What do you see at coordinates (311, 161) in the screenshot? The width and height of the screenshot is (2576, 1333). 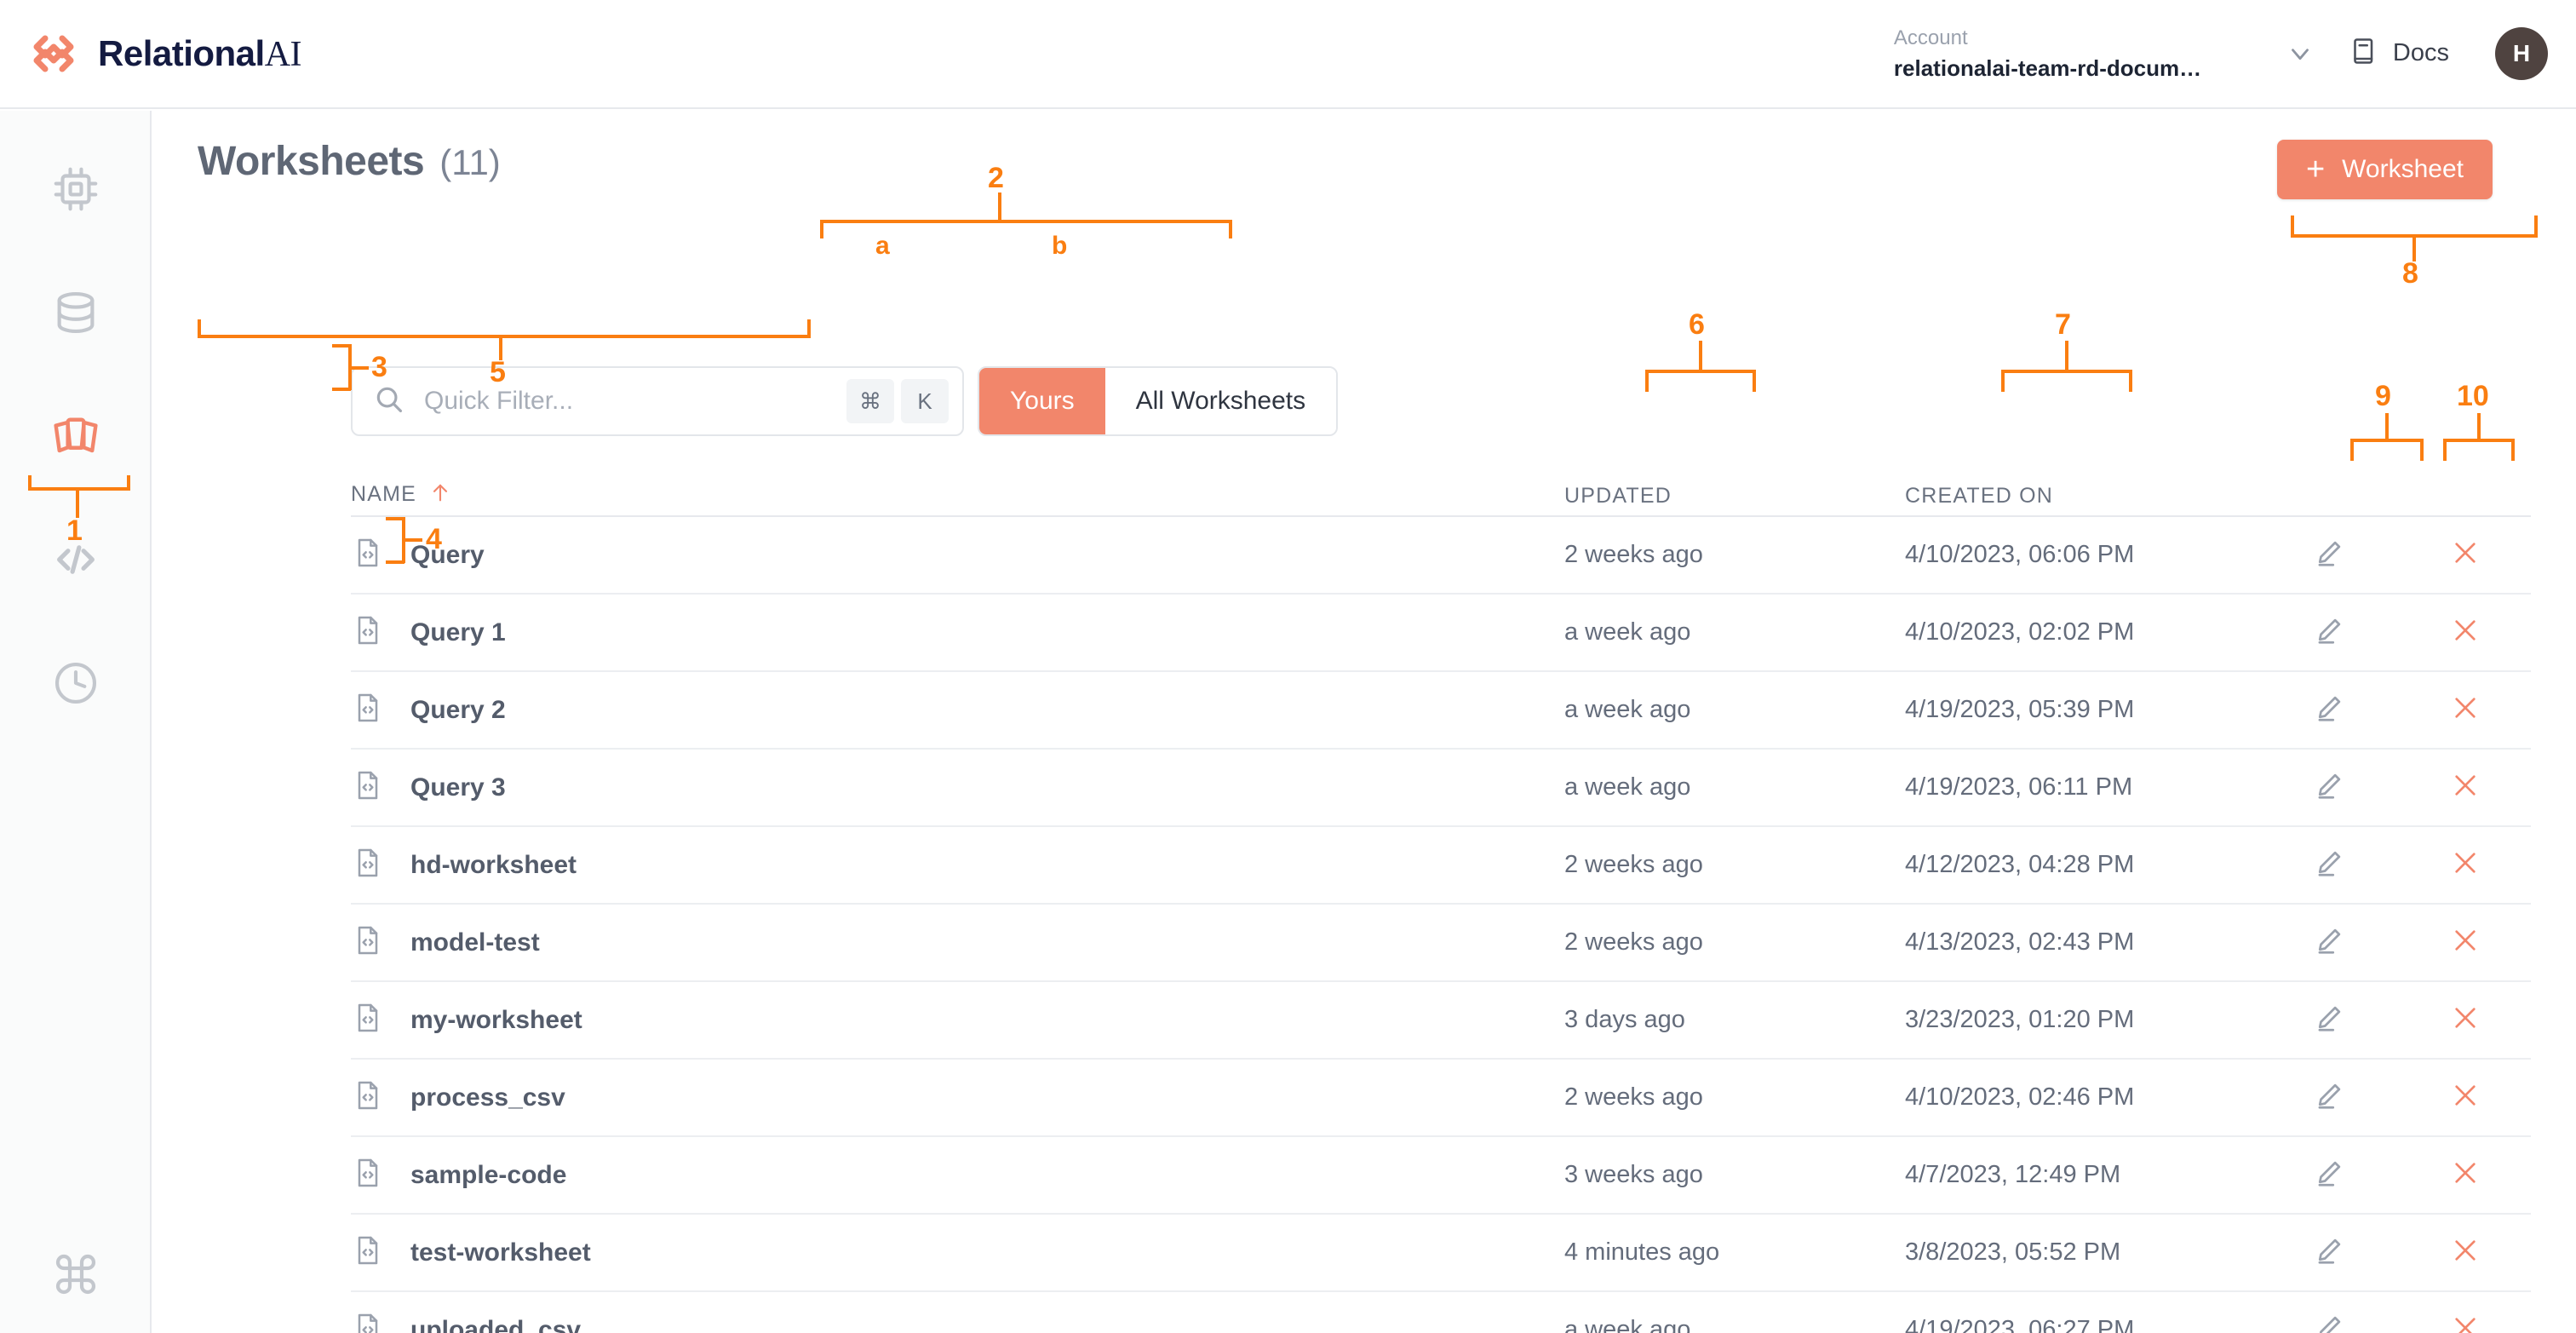 I see `page-title: Worksheets` at bounding box center [311, 161].